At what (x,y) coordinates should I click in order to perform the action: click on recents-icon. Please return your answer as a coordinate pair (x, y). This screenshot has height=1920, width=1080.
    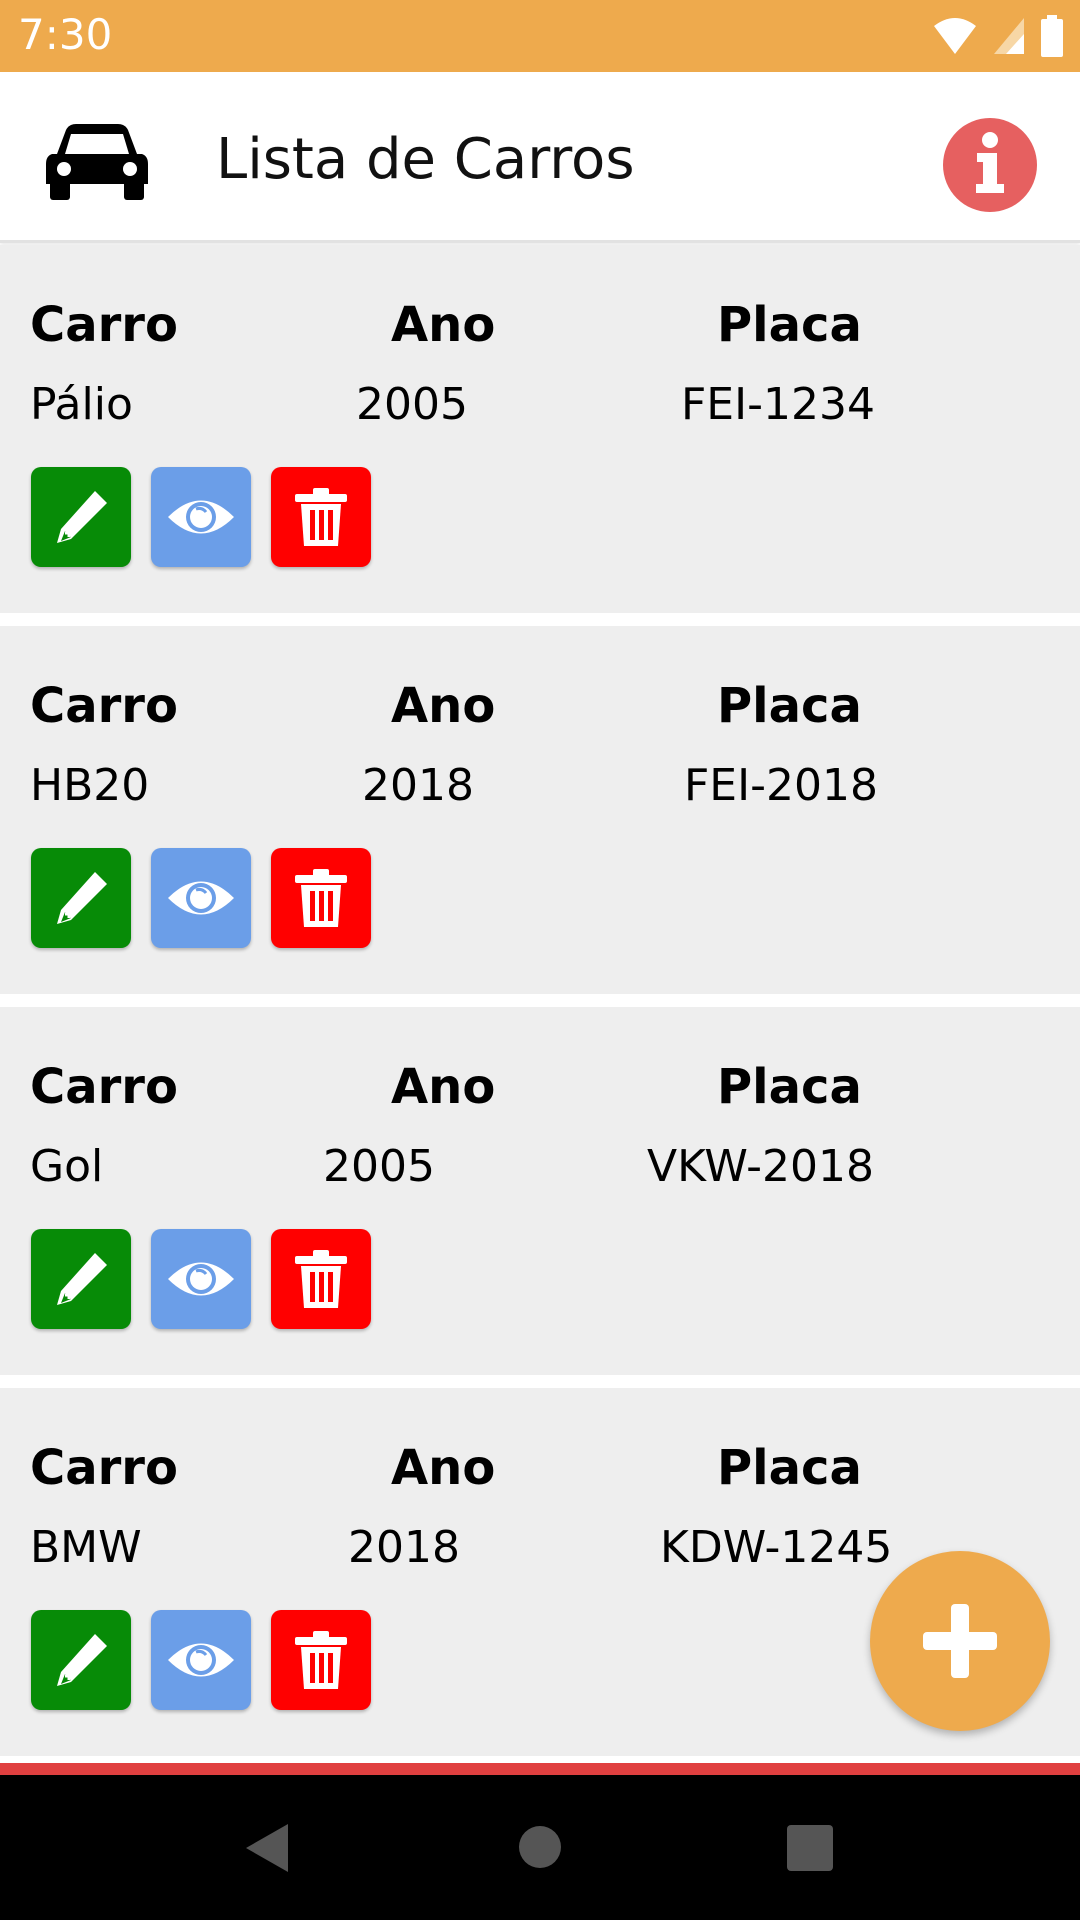
    Looking at the image, I should click on (810, 1848).